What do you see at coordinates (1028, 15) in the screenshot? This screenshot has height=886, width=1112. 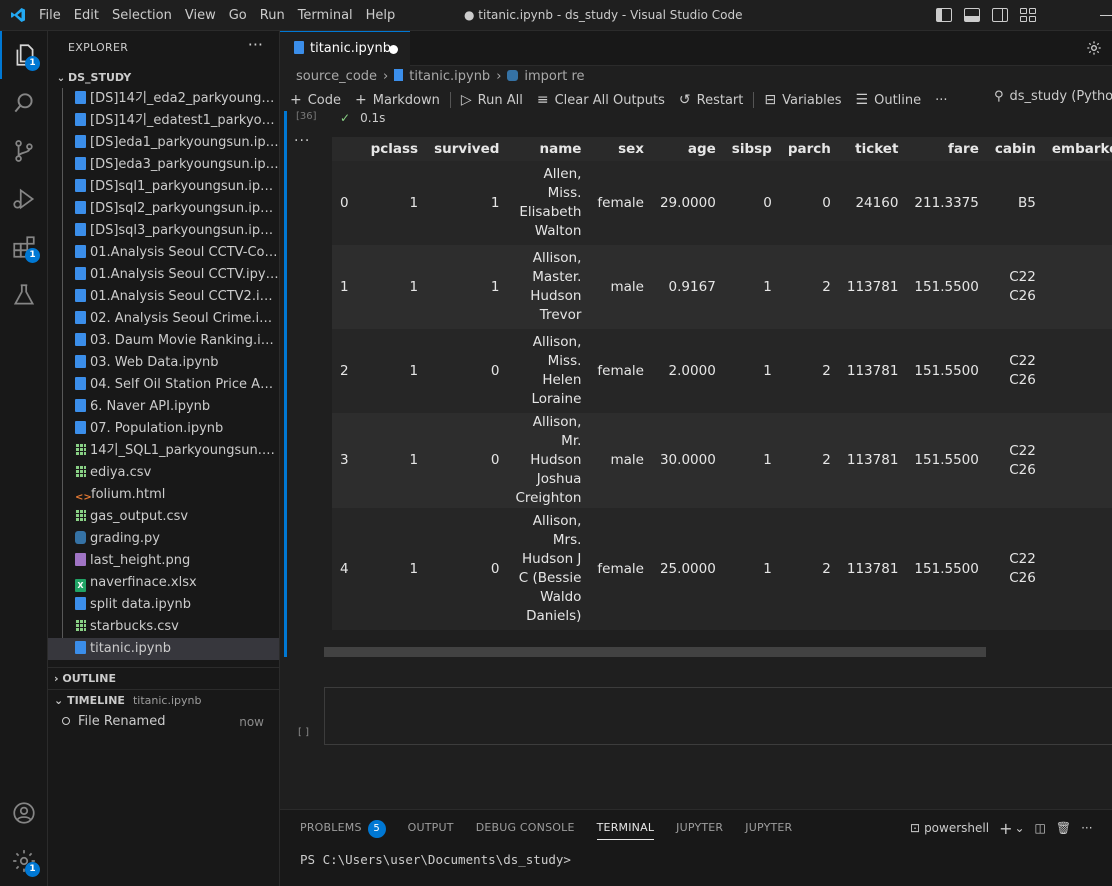 I see `customize-layout-icon` at bounding box center [1028, 15].